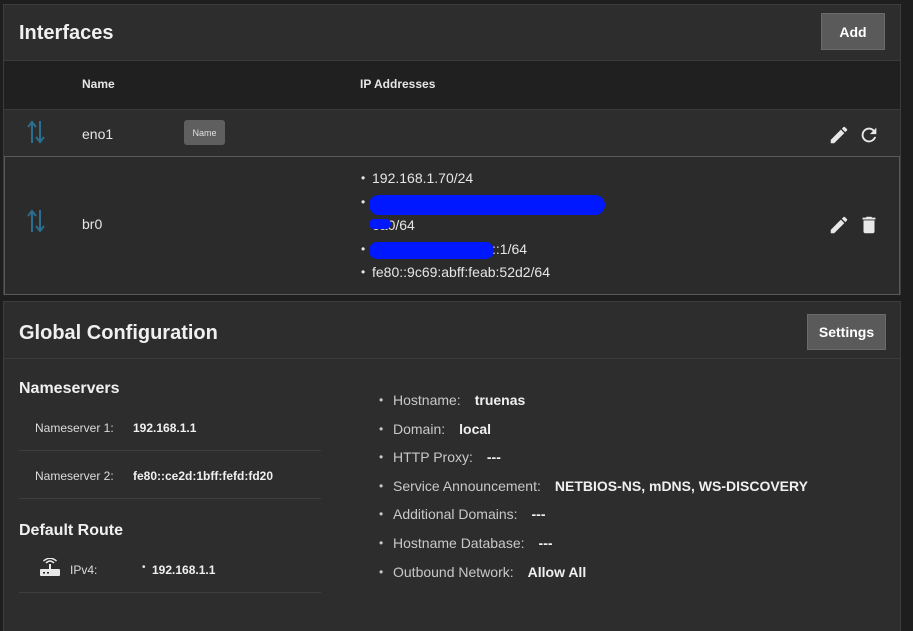 Image resolution: width=913 pixels, height=631 pixels. I want to click on interface-name-br0: br0, so click(92, 224).